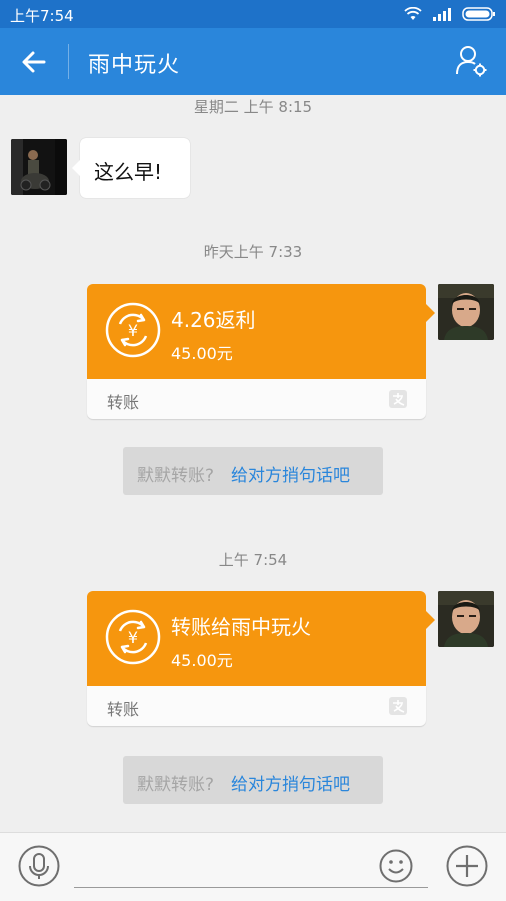 The width and height of the screenshot is (506, 901). I want to click on transfer-card-title: 转账给雨中玩火, so click(241, 627).